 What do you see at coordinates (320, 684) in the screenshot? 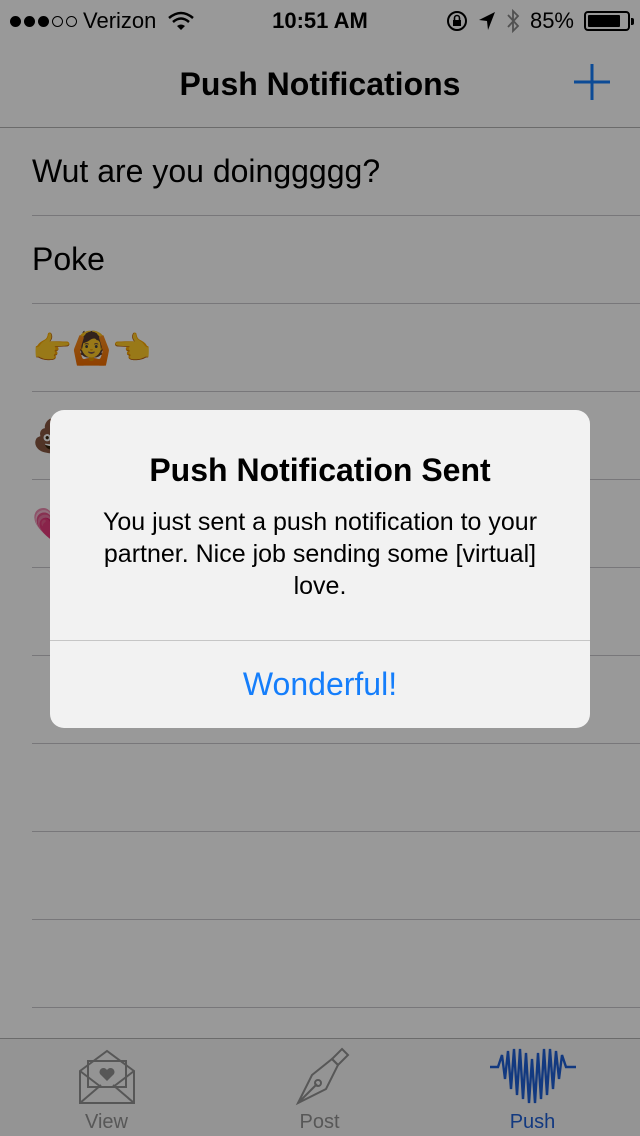
I see `wonderful-button: Wonderful!` at bounding box center [320, 684].